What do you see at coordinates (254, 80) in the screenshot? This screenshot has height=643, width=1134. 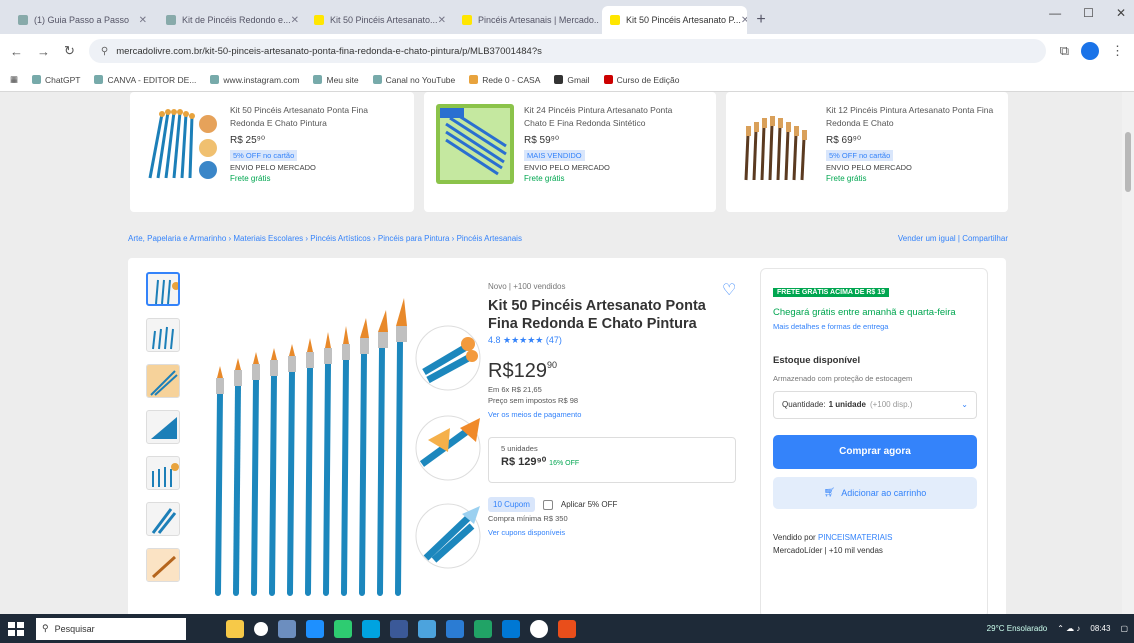 I see `bookmark-item: www.instagram.com` at bounding box center [254, 80].